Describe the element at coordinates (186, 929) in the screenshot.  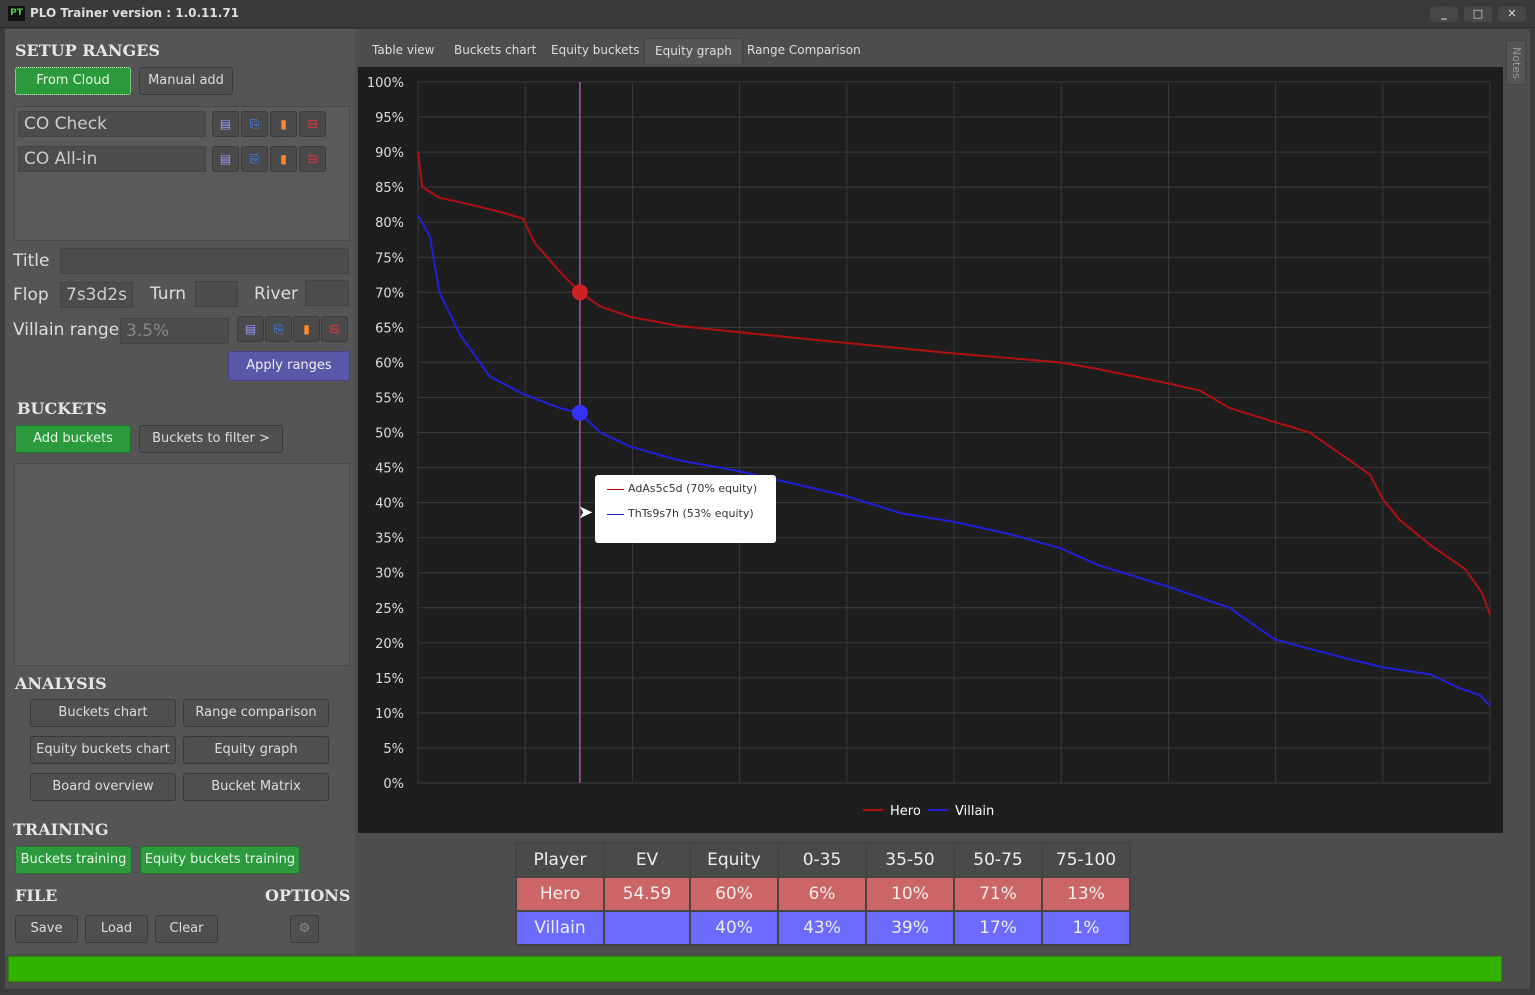
I see `clear-button: Clear` at that location.